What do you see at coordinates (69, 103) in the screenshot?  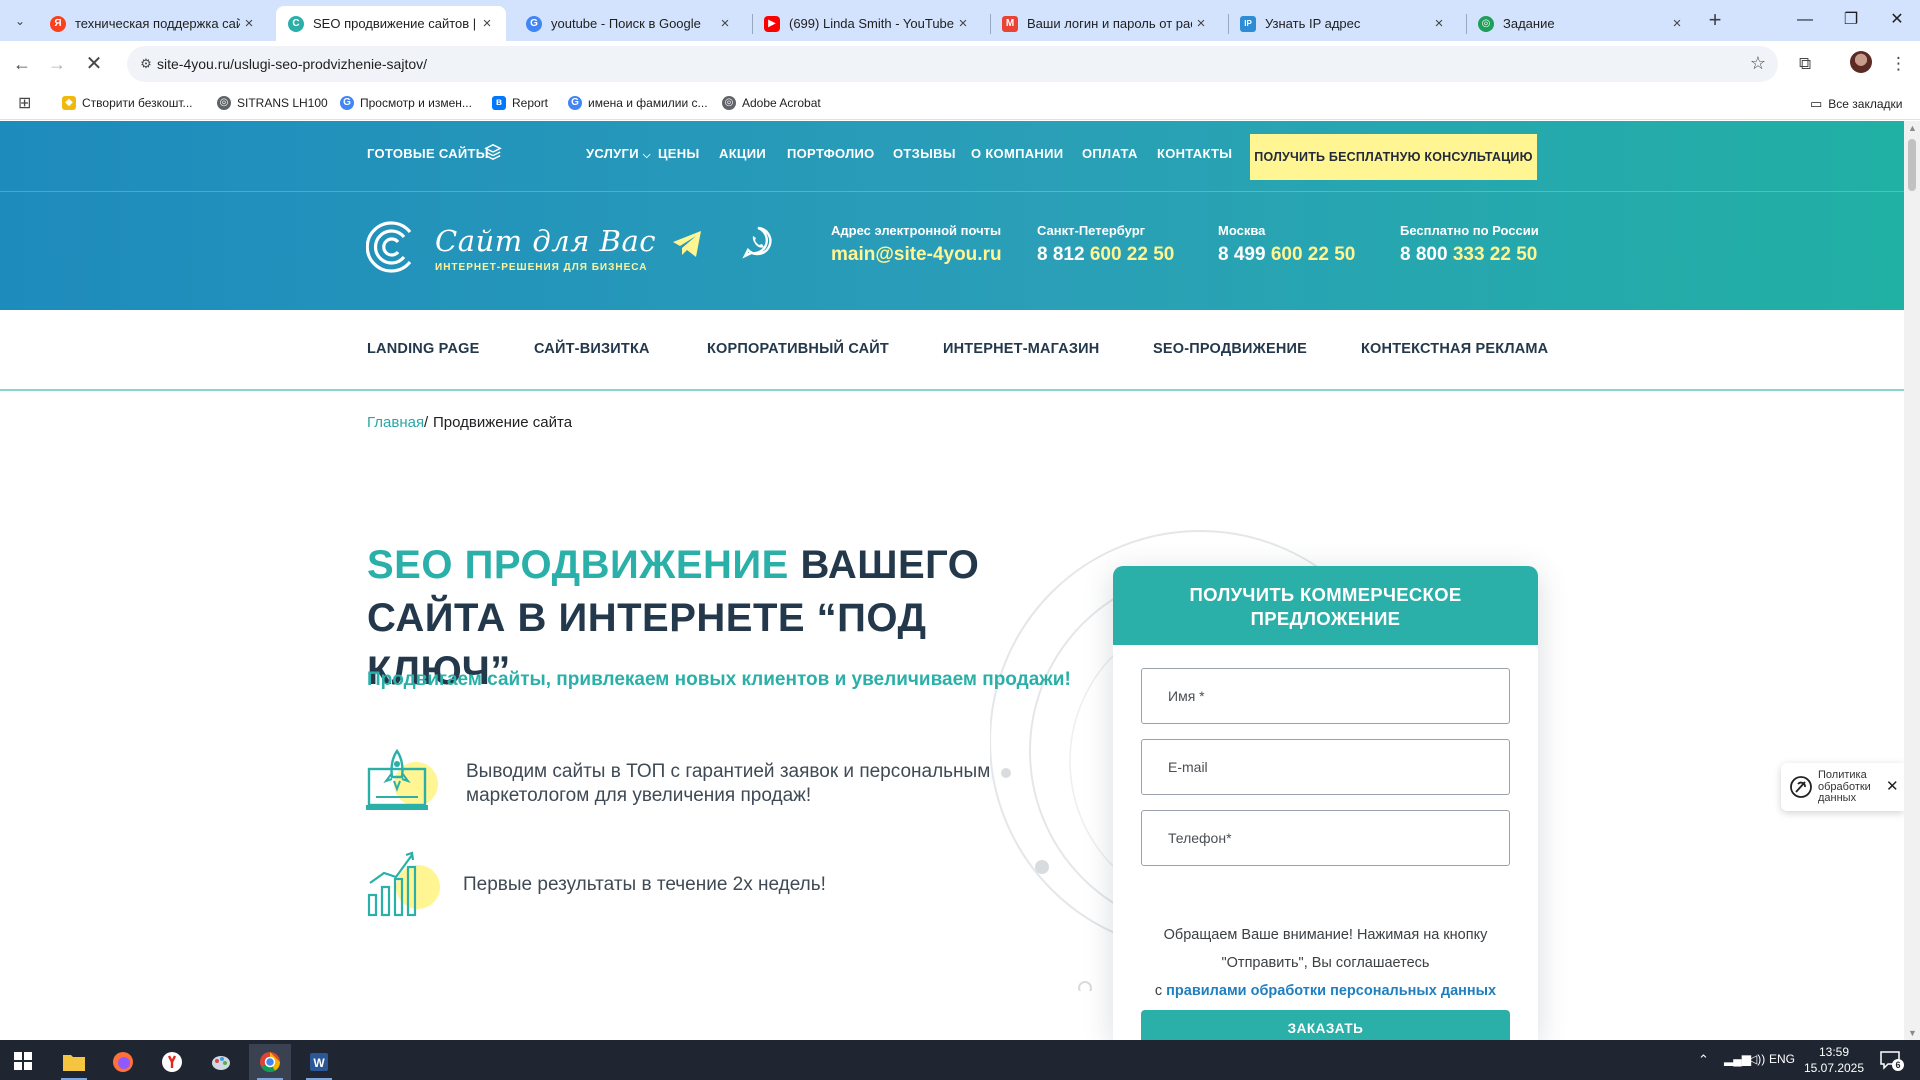 I see `binance-icon: ◆` at bounding box center [69, 103].